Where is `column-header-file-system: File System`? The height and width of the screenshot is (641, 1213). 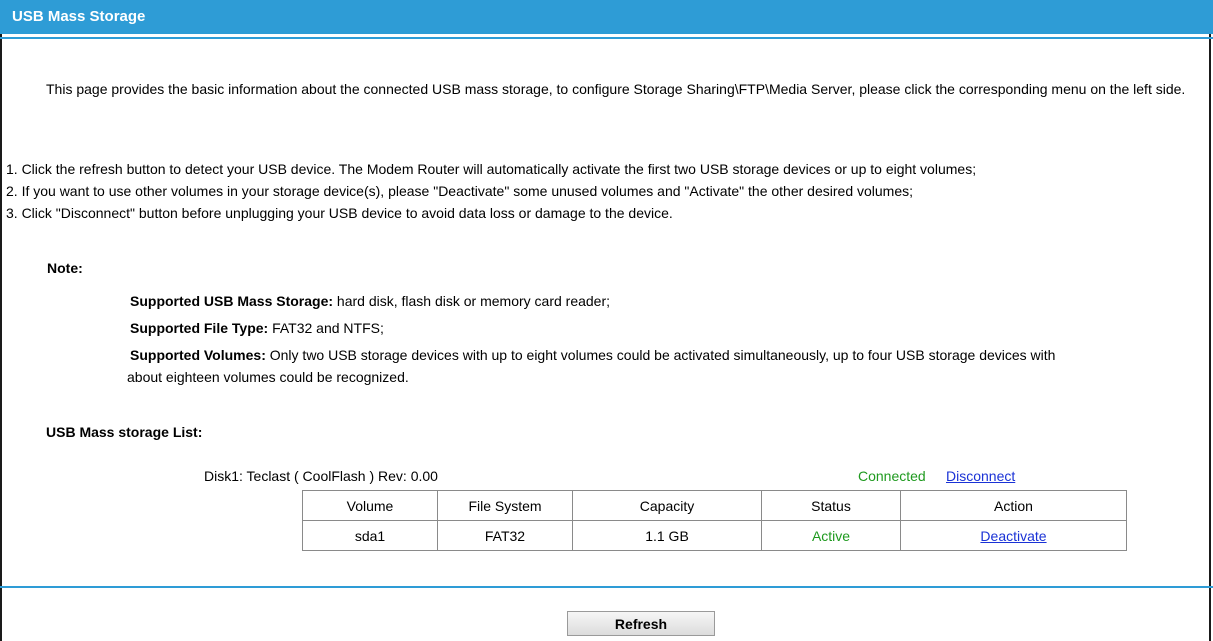
column-header-file-system: File System is located at coordinates (505, 505).